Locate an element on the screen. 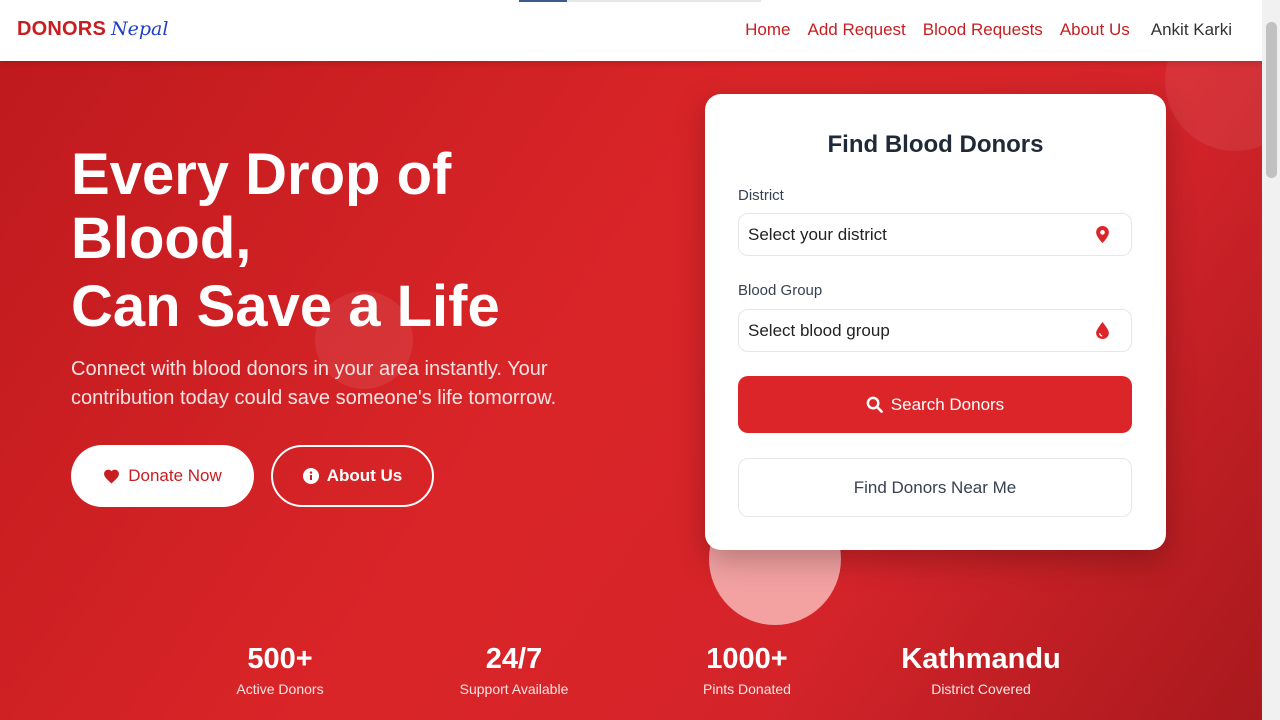  district-select: Select your district is located at coordinates (935, 234).